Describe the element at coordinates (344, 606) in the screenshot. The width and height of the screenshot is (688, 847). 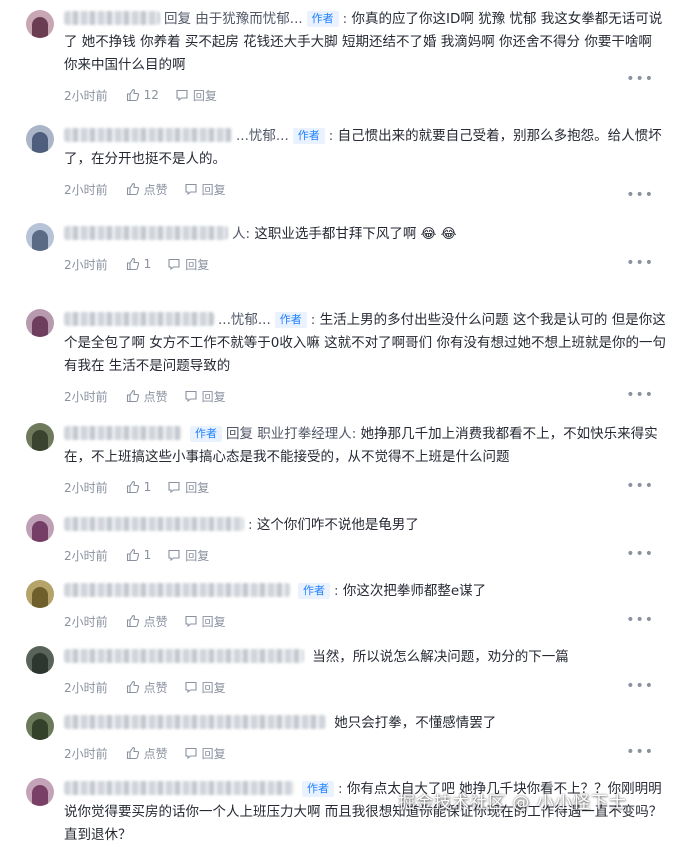
I see `comment-item: 作者: 你这次把拳师都整e谋了 2小时前 点赞 回复 •••` at that location.